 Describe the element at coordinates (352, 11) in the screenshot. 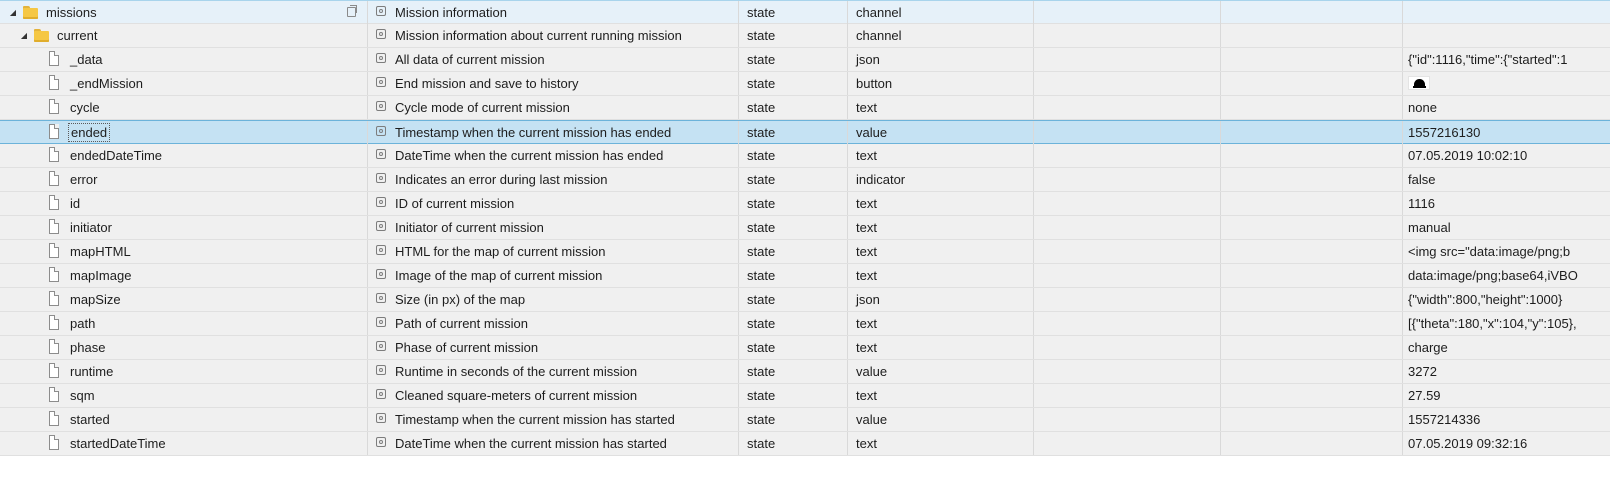

I see `copy-icon` at that location.